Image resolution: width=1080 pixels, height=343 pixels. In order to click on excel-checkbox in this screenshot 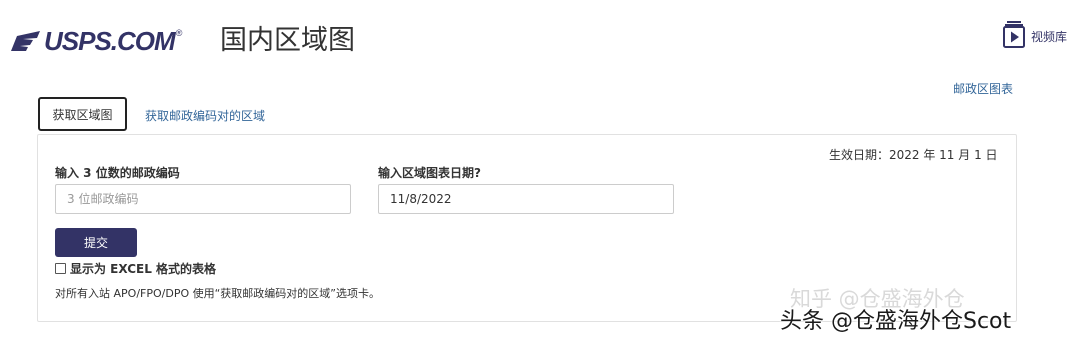, I will do `click(60, 268)`.